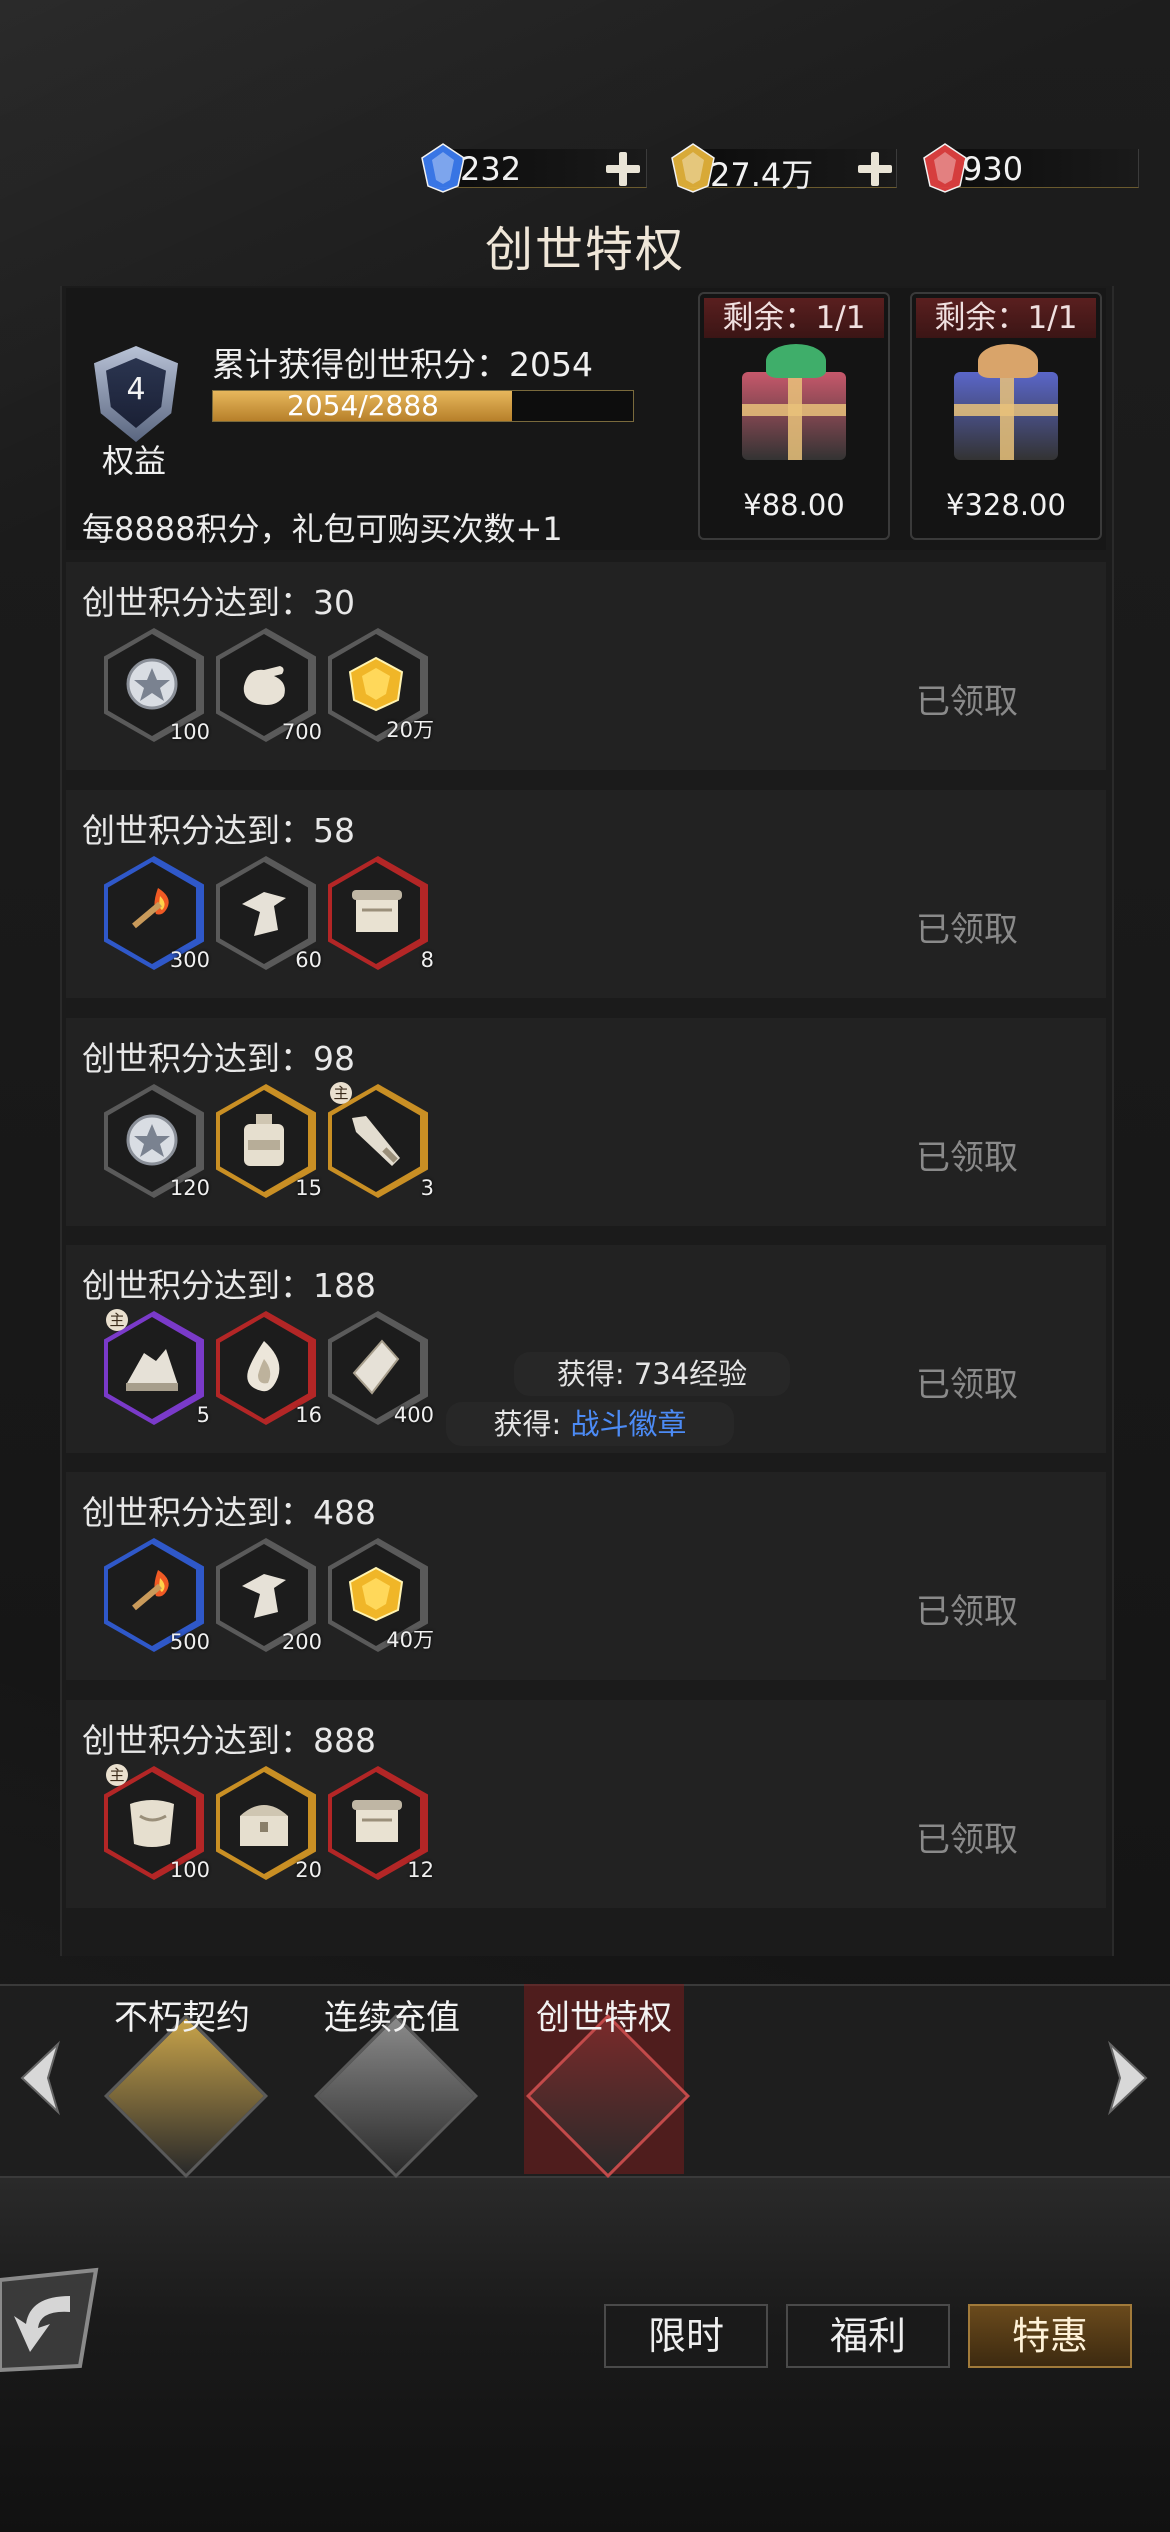 The width and height of the screenshot is (1170, 2532). Describe the element at coordinates (491, 169) in the screenshot. I see `blue-gem-value: 232` at that location.